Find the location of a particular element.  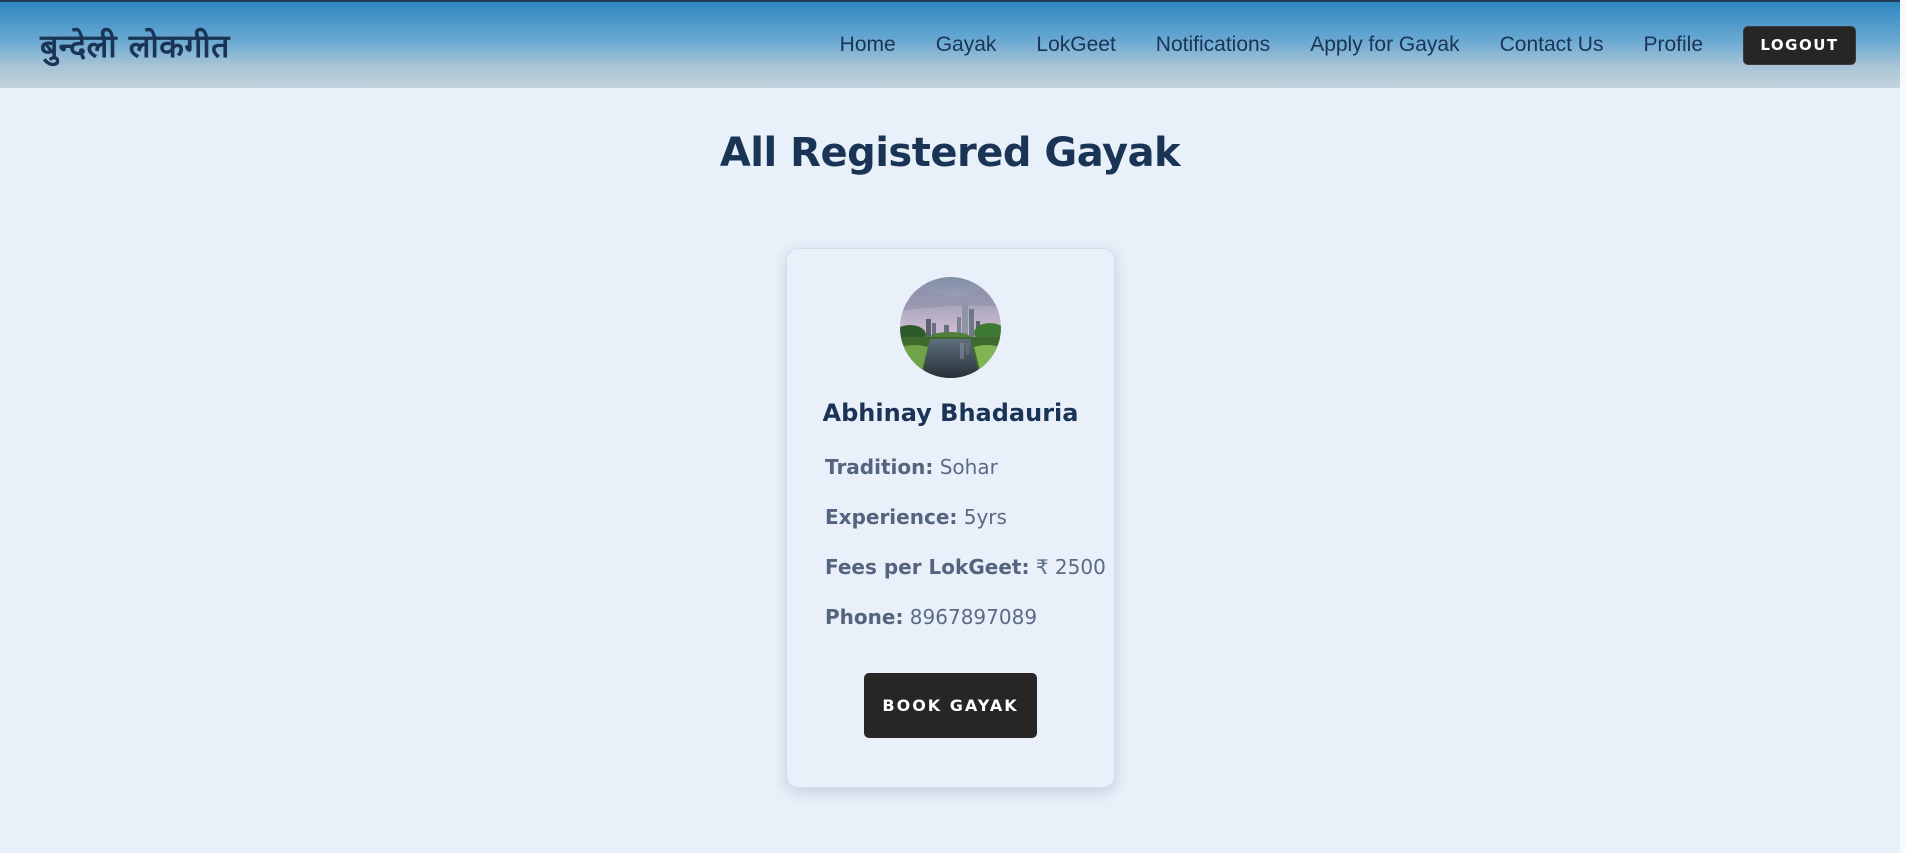

city-park-photo-icon is located at coordinates (950, 327).